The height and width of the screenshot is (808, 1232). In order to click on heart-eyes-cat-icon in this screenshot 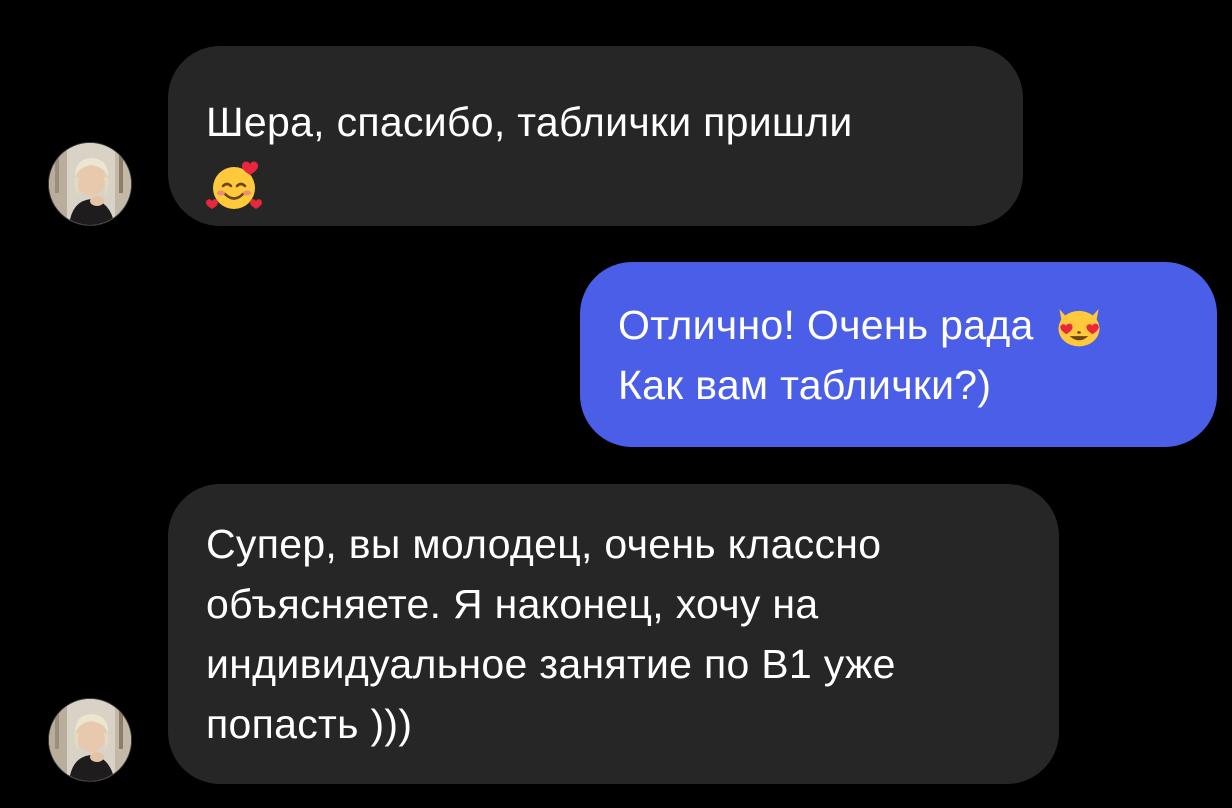, I will do `click(1079, 328)`.